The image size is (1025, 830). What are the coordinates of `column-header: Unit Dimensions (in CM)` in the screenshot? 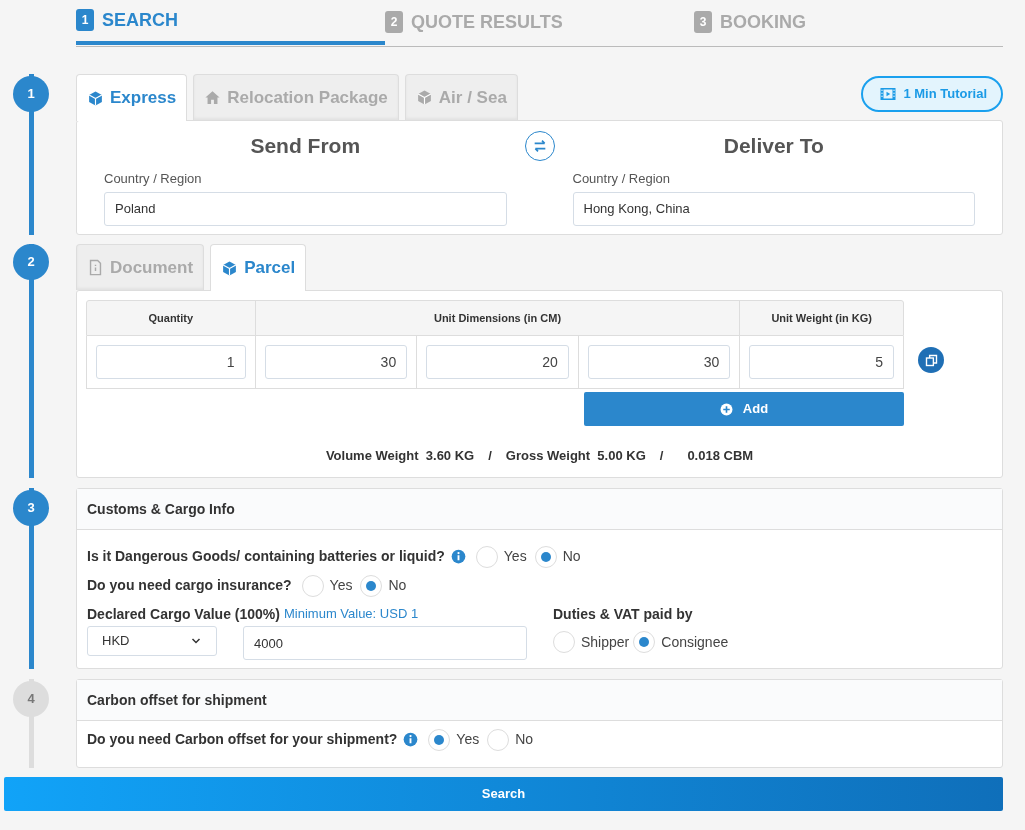 It's located at (497, 318).